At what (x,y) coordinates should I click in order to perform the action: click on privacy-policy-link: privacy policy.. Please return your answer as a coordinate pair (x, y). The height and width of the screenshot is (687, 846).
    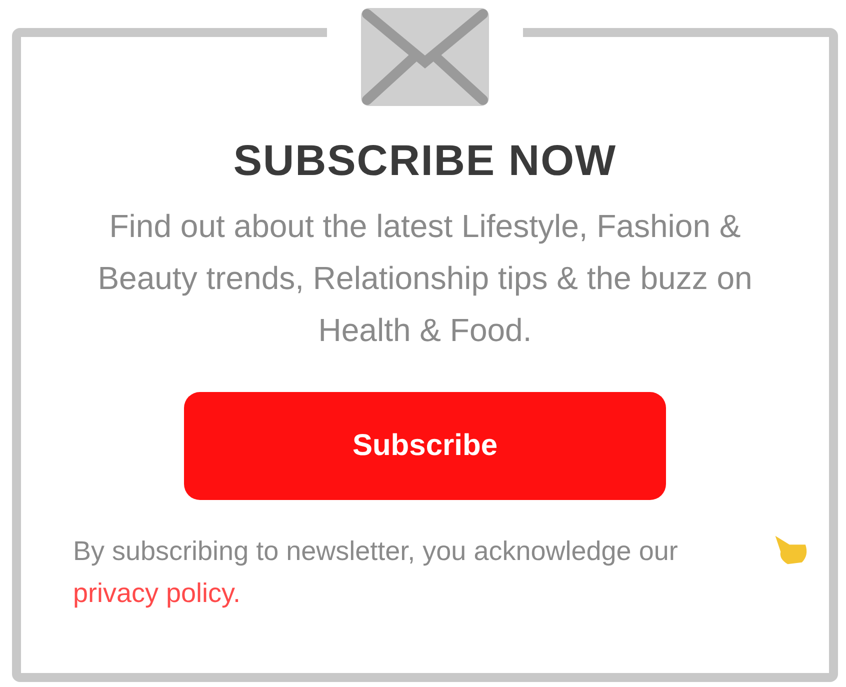
    Looking at the image, I should click on (157, 593).